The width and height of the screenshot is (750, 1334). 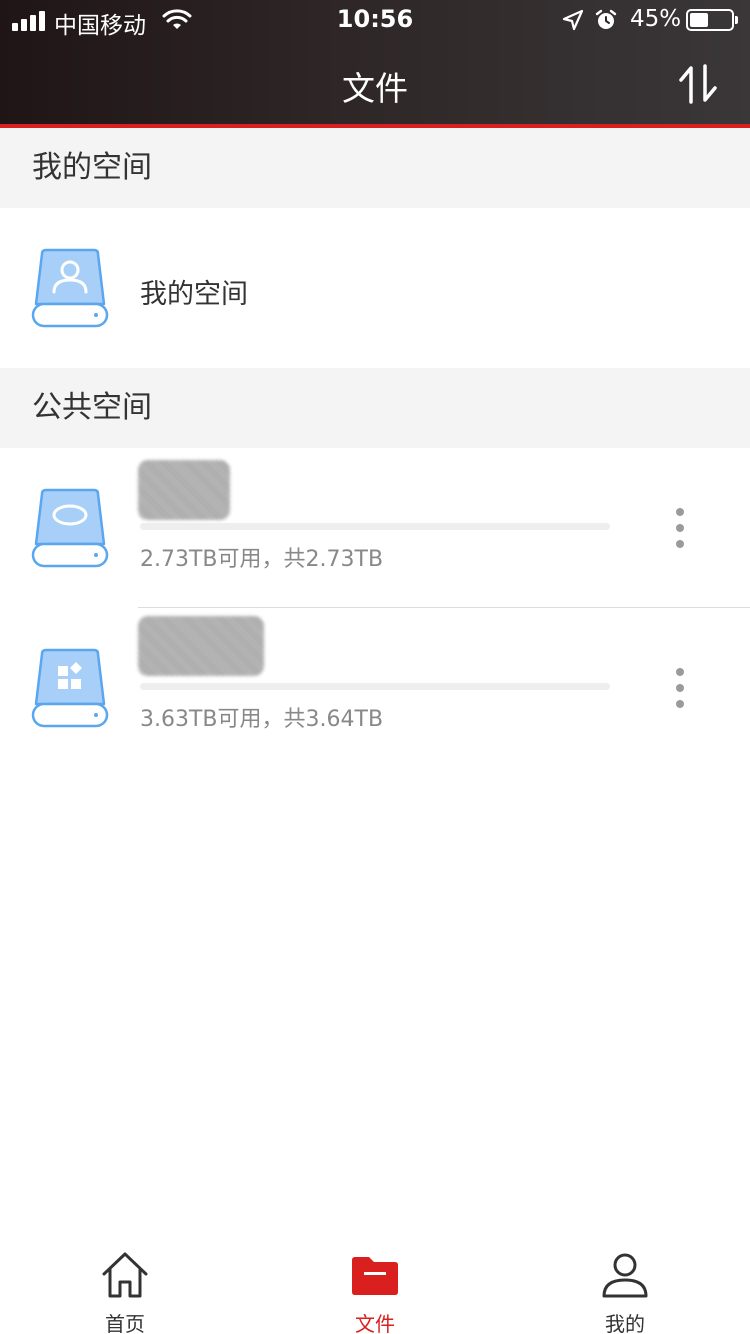 What do you see at coordinates (656, 19) in the screenshot?
I see `battery-percent: 45%` at bounding box center [656, 19].